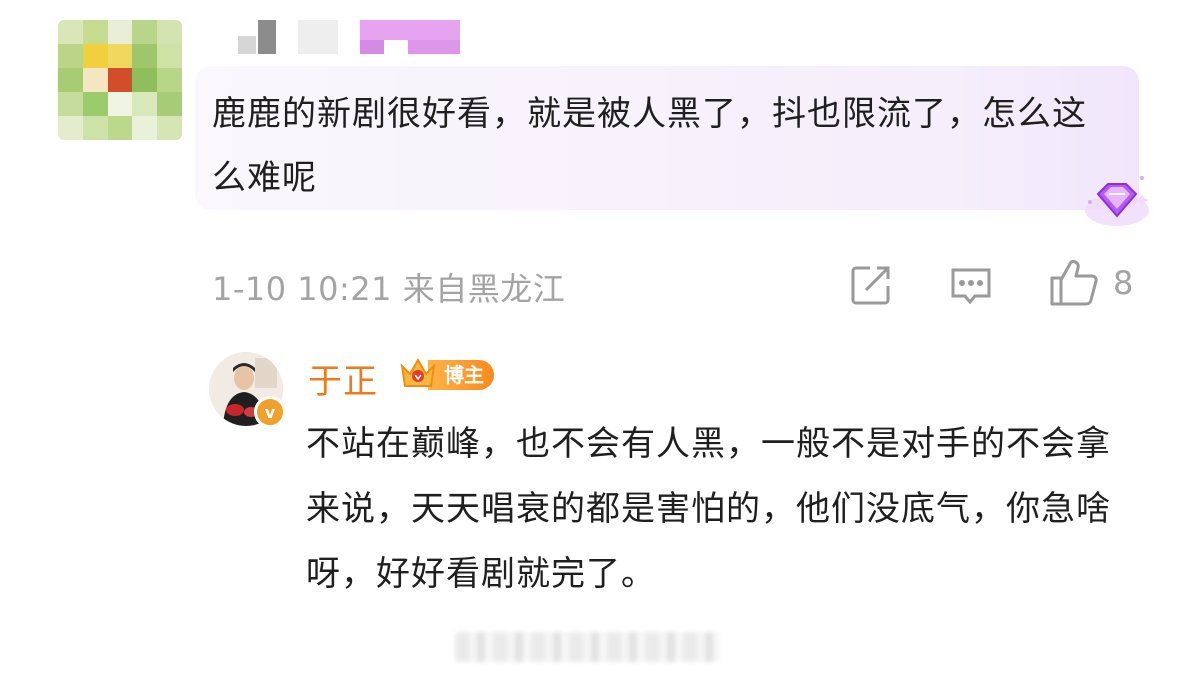  I want to click on crown-icon, so click(418, 374).